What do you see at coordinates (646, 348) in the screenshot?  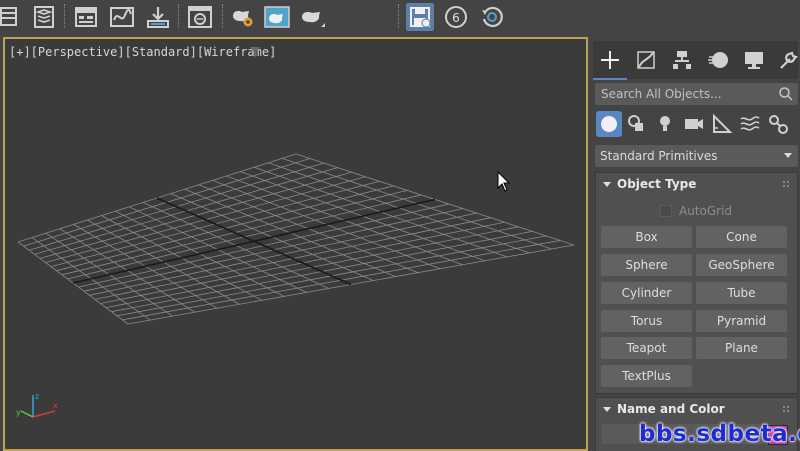 I see `teapot-button: Teapot` at bounding box center [646, 348].